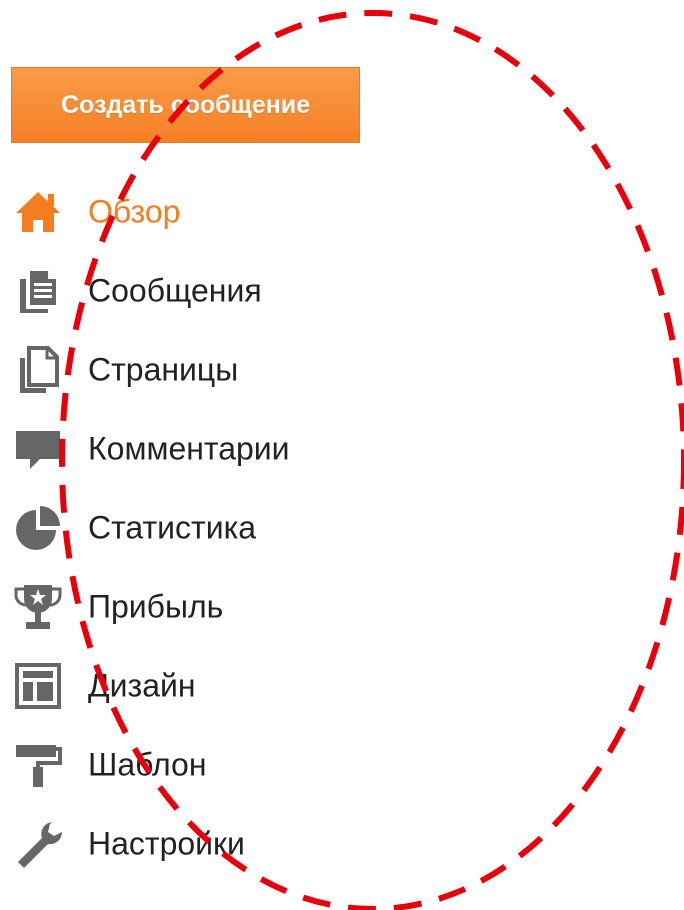 Image resolution: width=684 pixels, height=910 pixels. I want to click on sidebar-item-posts: Сообщения, so click(210, 290).